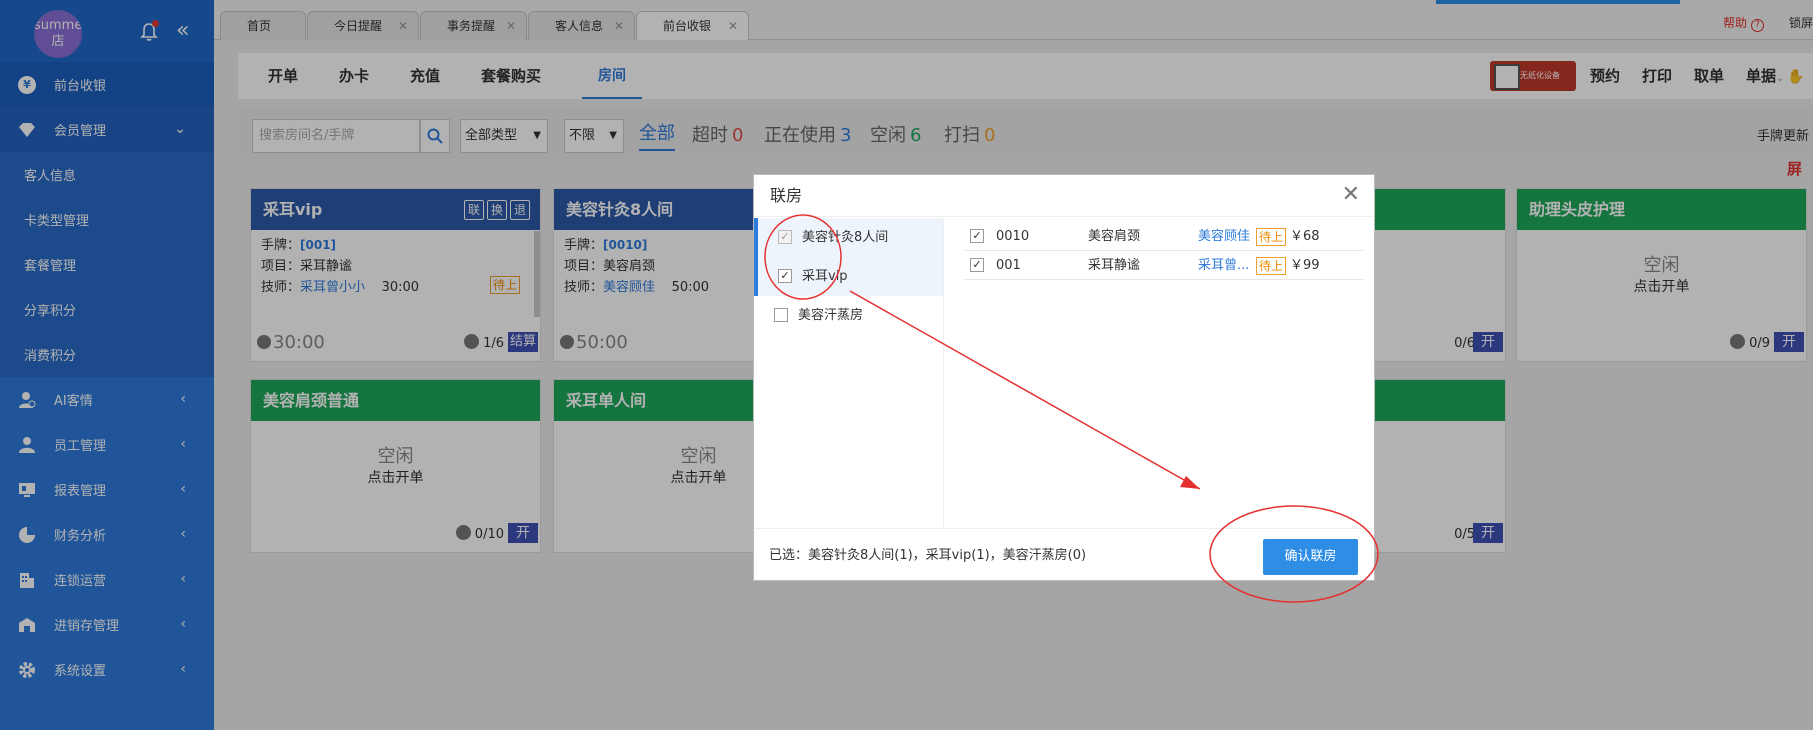  What do you see at coordinates (1164, 236) in the screenshot?
I see `service-item-row: ✓ 0010 美容肩颈 美容顾佳 待上 ￥68` at bounding box center [1164, 236].